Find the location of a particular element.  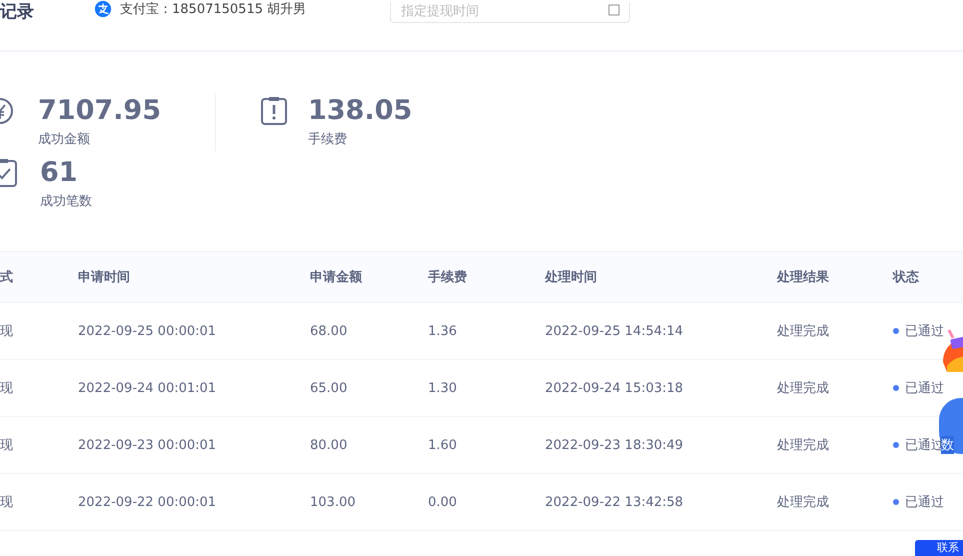

table-cell-text: 80.00 is located at coordinates (329, 445).